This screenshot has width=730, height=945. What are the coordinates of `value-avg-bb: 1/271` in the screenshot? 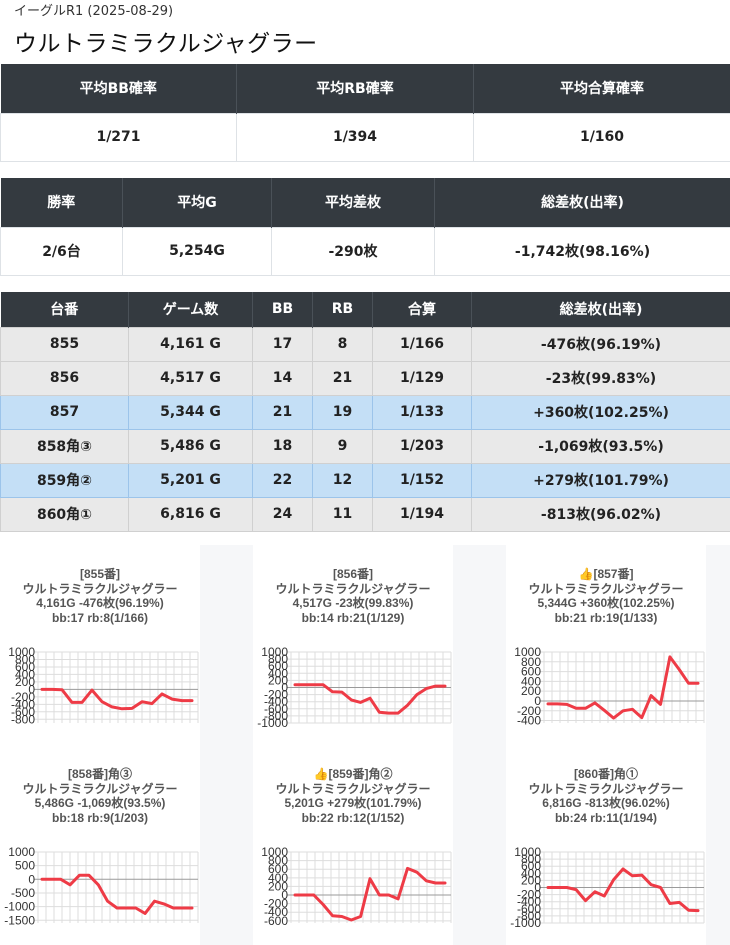 It's located at (118, 137).